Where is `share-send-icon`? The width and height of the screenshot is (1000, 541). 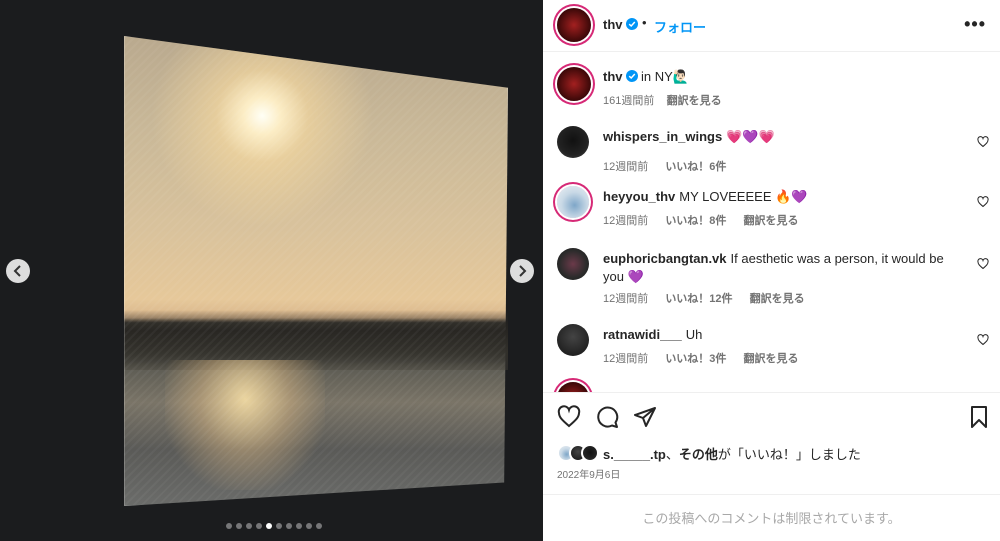 share-send-icon is located at coordinates (645, 417).